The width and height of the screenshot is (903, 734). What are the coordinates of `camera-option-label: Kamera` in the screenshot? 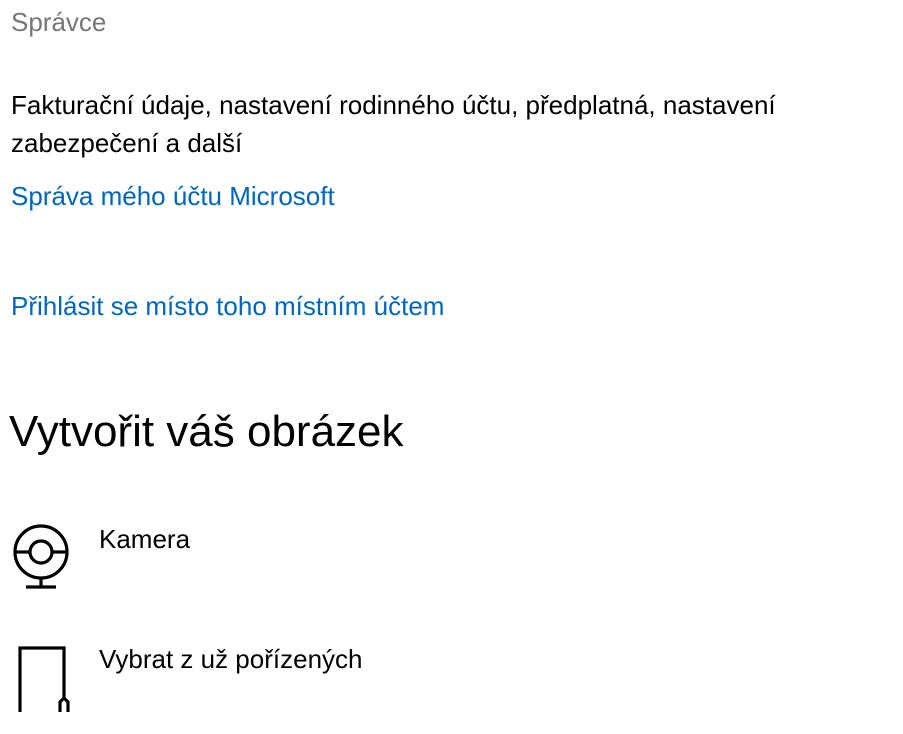 It's located at (145, 539).